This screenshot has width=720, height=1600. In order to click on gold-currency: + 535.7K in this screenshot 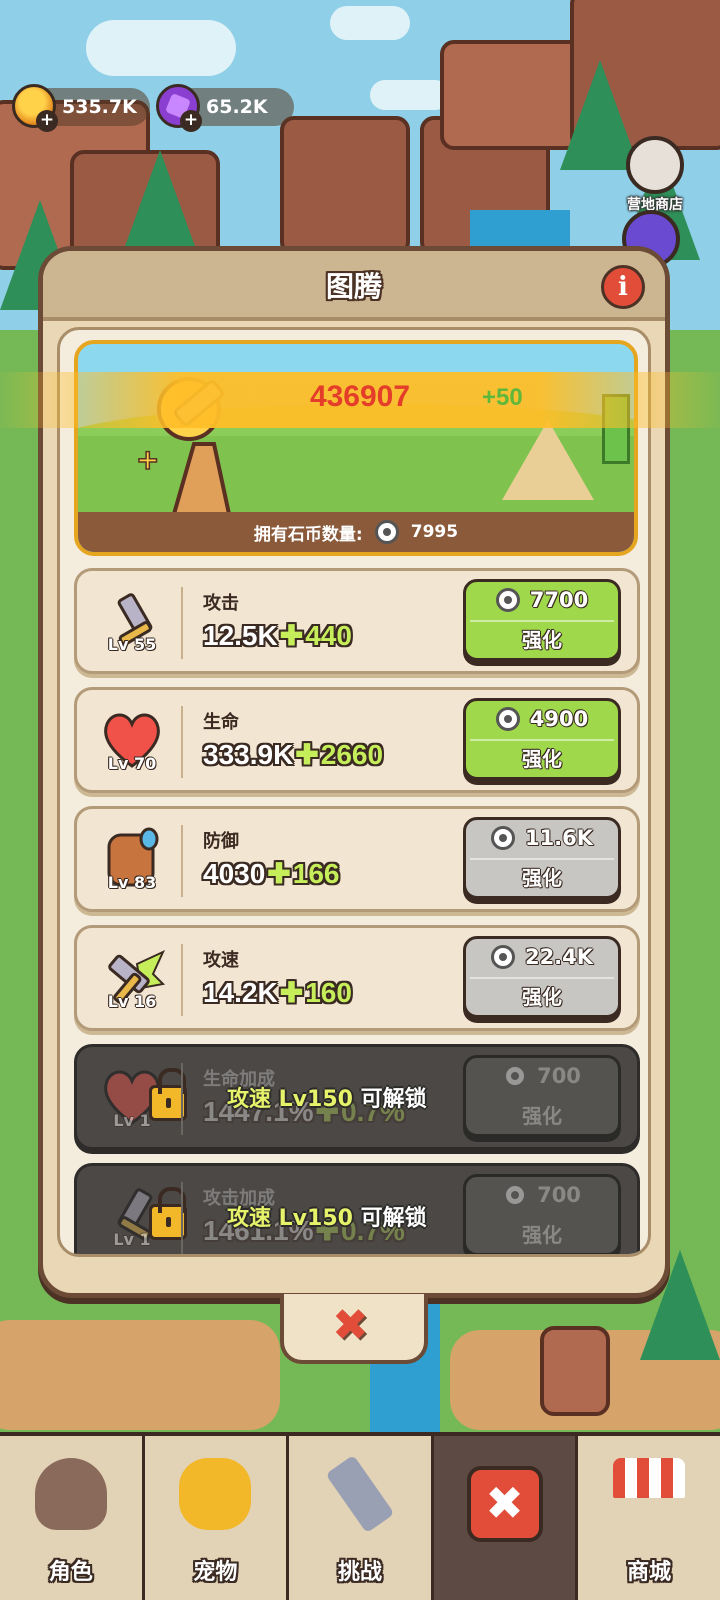, I will do `click(81, 108)`.